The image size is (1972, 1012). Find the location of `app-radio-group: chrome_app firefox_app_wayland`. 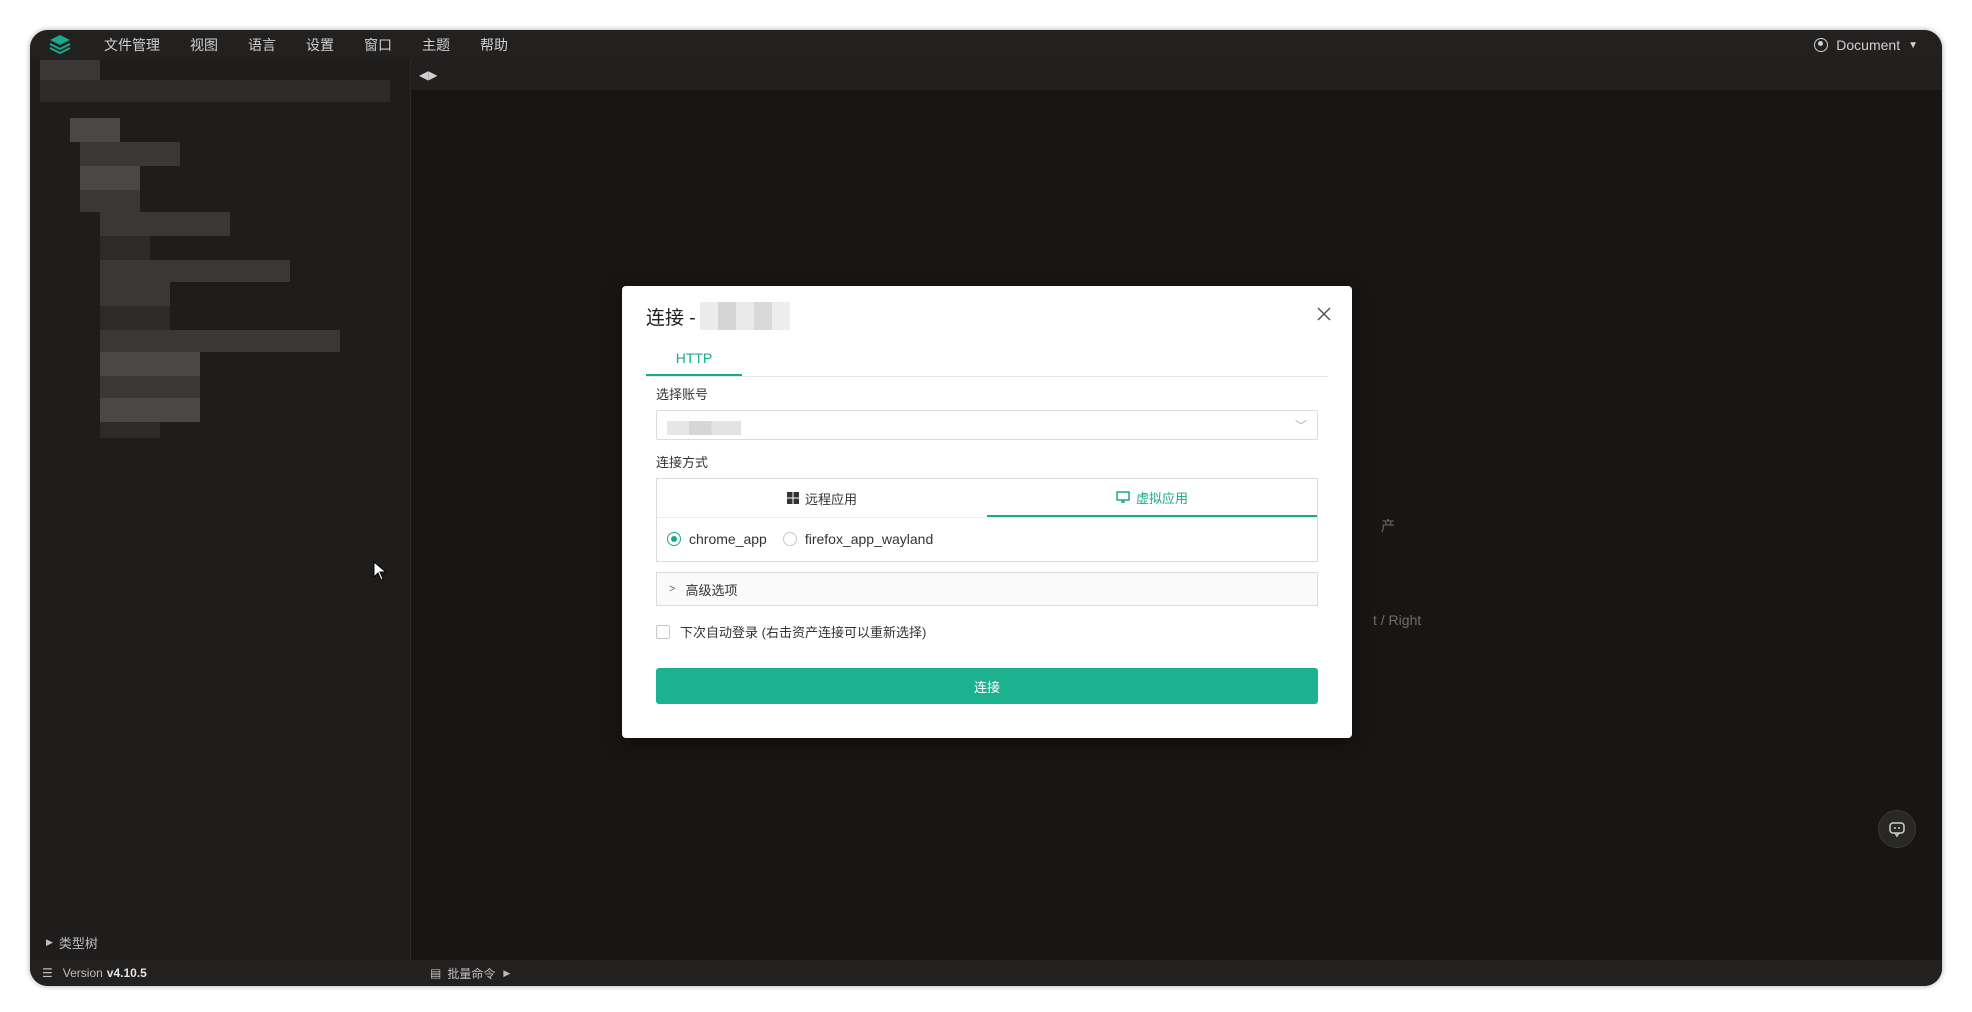

app-radio-group: chrome_app firefox_app_wayland is located at coordinates (808, 539).